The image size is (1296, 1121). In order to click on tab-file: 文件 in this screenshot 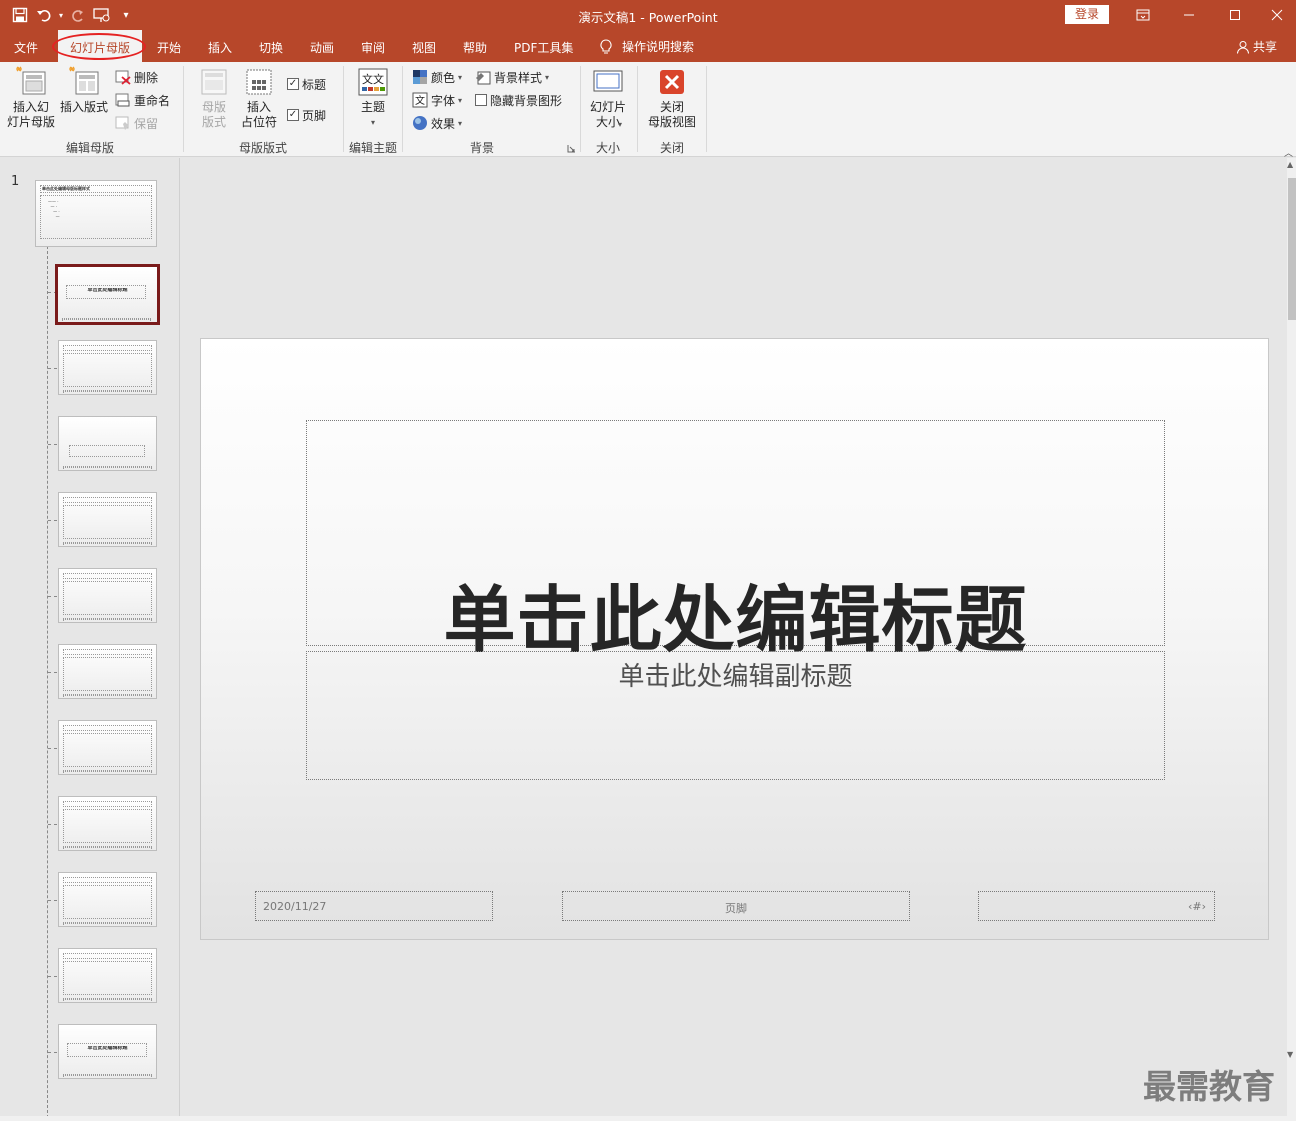, I will do `click(26, 47)`.